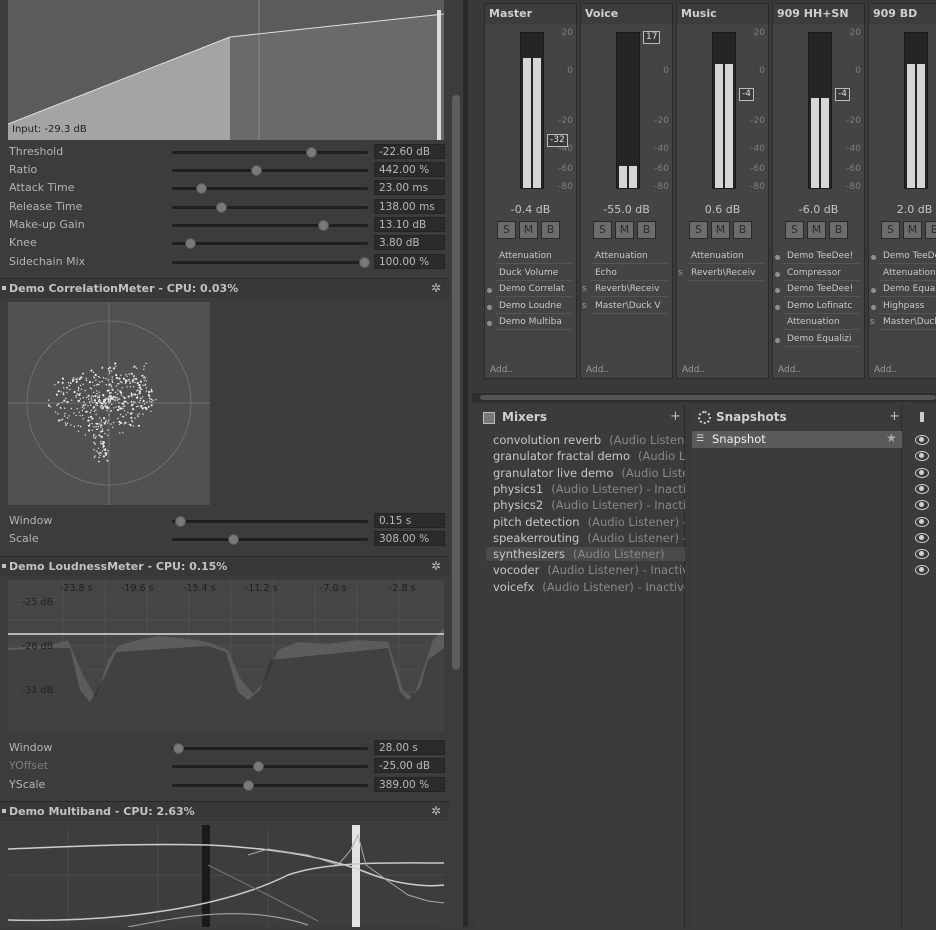  What do you see at coordinates (589, 505) in the screenshot?
I see `mixer-row: physics2 (Audio Listener) - Inacti` at bounding box center [589, 505].